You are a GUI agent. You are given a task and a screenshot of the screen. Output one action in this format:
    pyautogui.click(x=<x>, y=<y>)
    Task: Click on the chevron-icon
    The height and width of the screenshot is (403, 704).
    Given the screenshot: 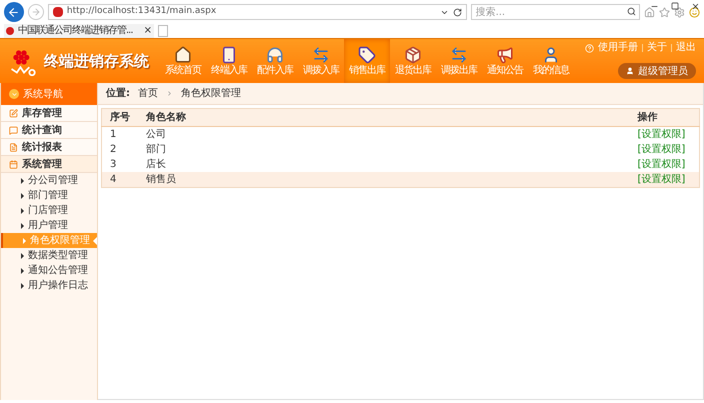 What is the action you would take?
    pyautogui.click(x=169, y=93)
    